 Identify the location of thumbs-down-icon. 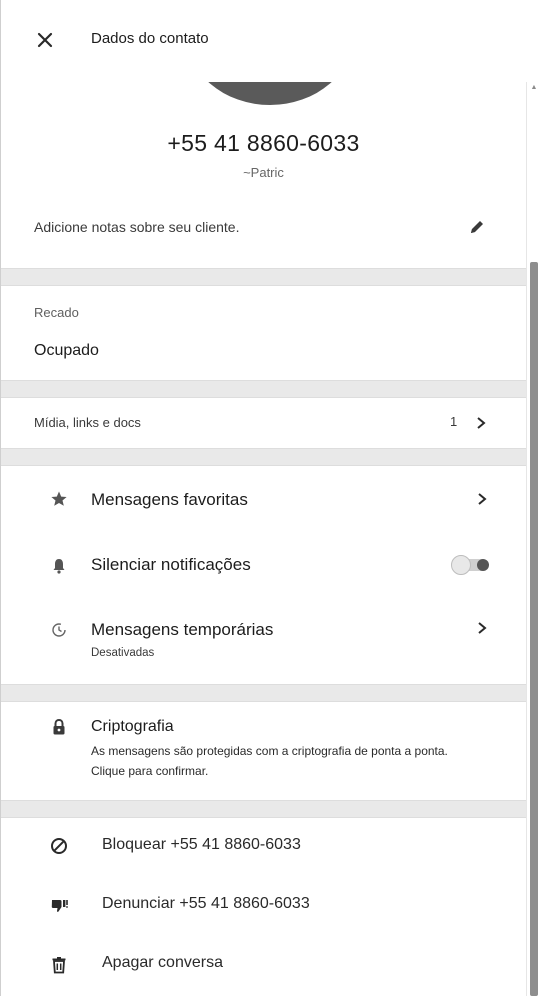
(59, 906).